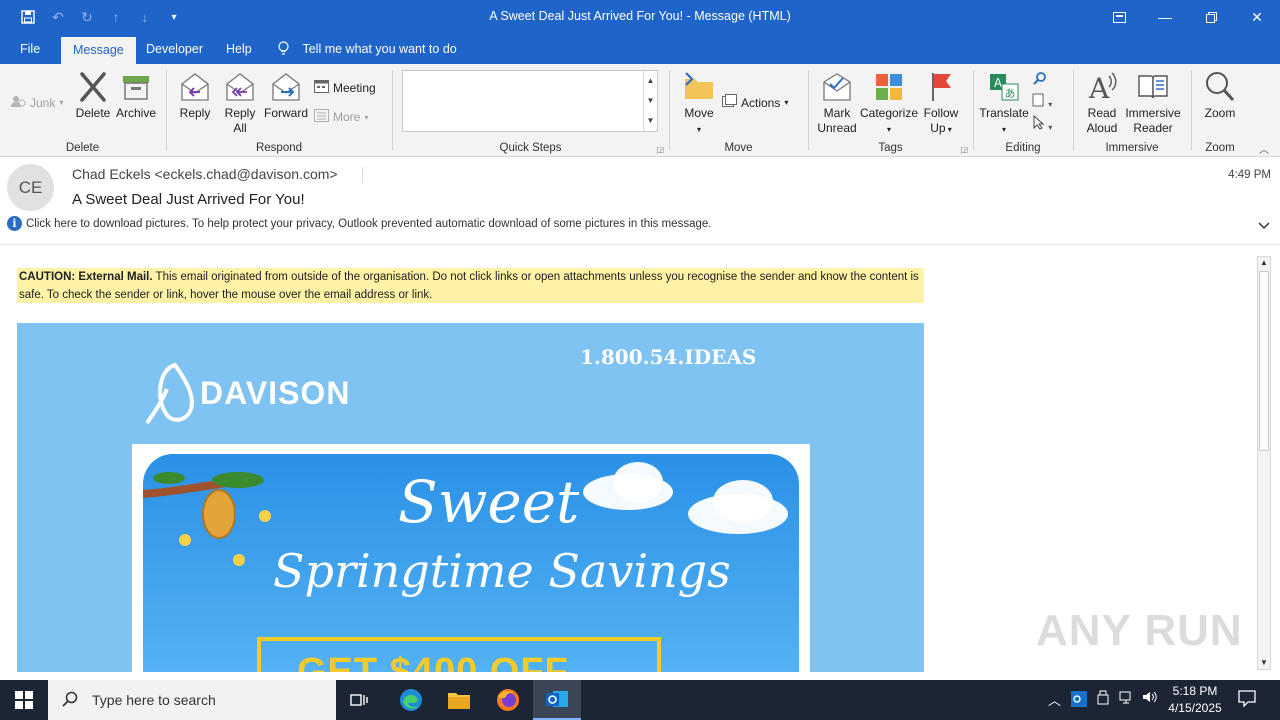  What do you see at coordinates (1150, 698) in the screenshot?
I see `volume-icon` at bounding box center [1150, 698].